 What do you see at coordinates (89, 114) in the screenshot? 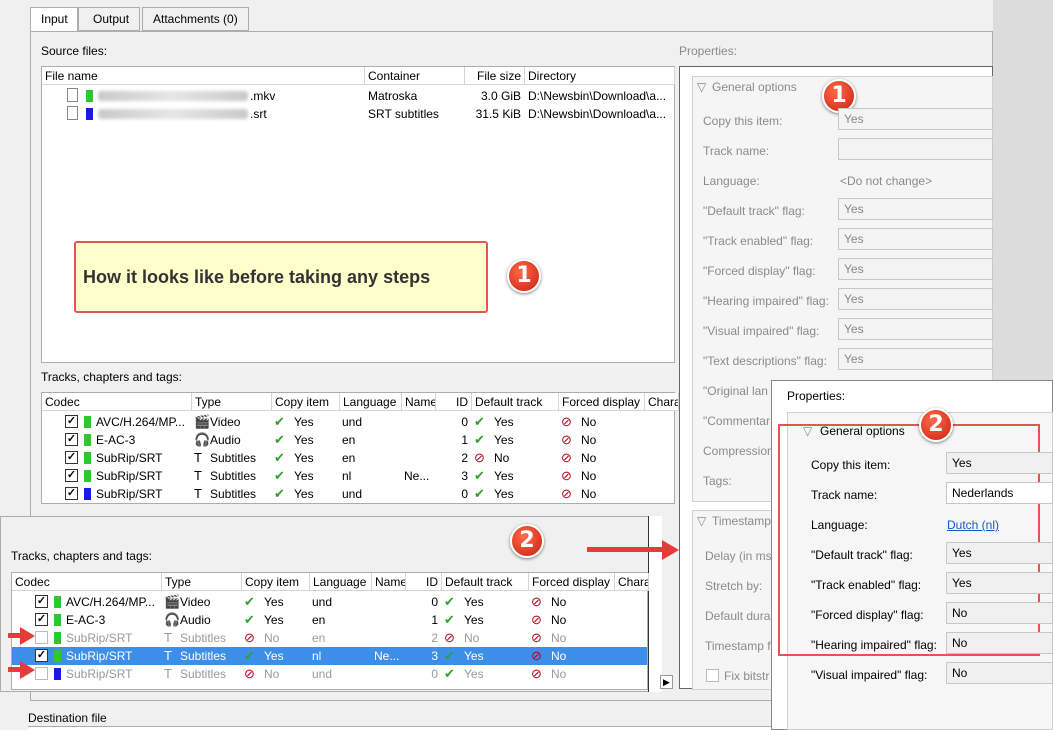
I see `file-color-marker` at bounding box center [89, 114].